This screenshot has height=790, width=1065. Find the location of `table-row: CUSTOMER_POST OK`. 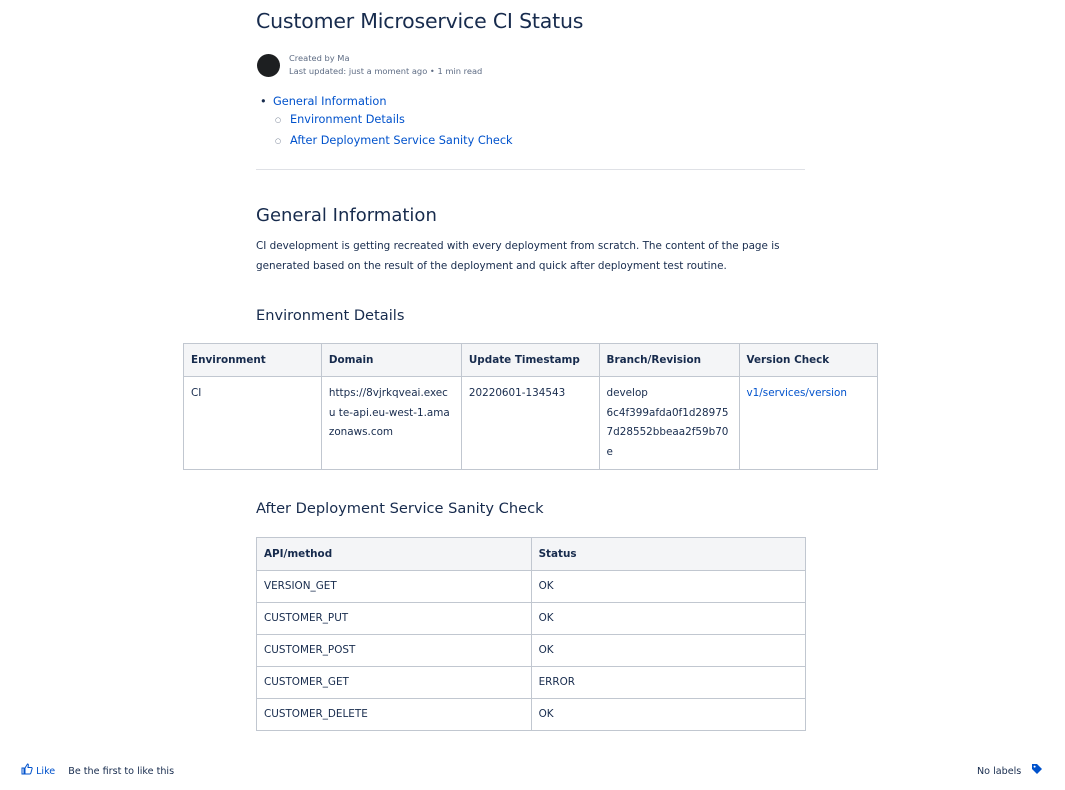

table-row: CUSTOMER_POST OK is located at coordinates (531, 650).